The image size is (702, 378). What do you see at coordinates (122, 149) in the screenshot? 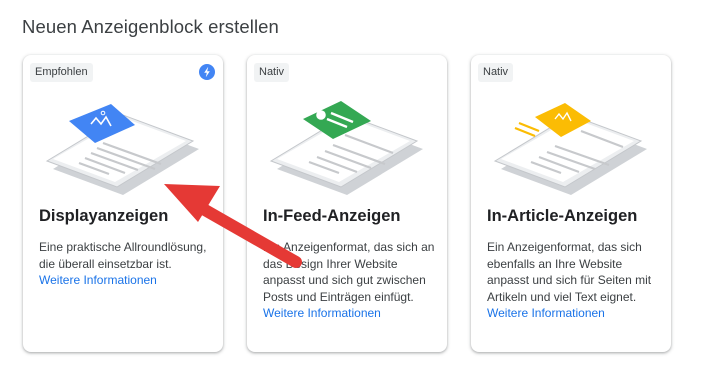
I see `display-ad-illustration` at bounding box center [122, 149].